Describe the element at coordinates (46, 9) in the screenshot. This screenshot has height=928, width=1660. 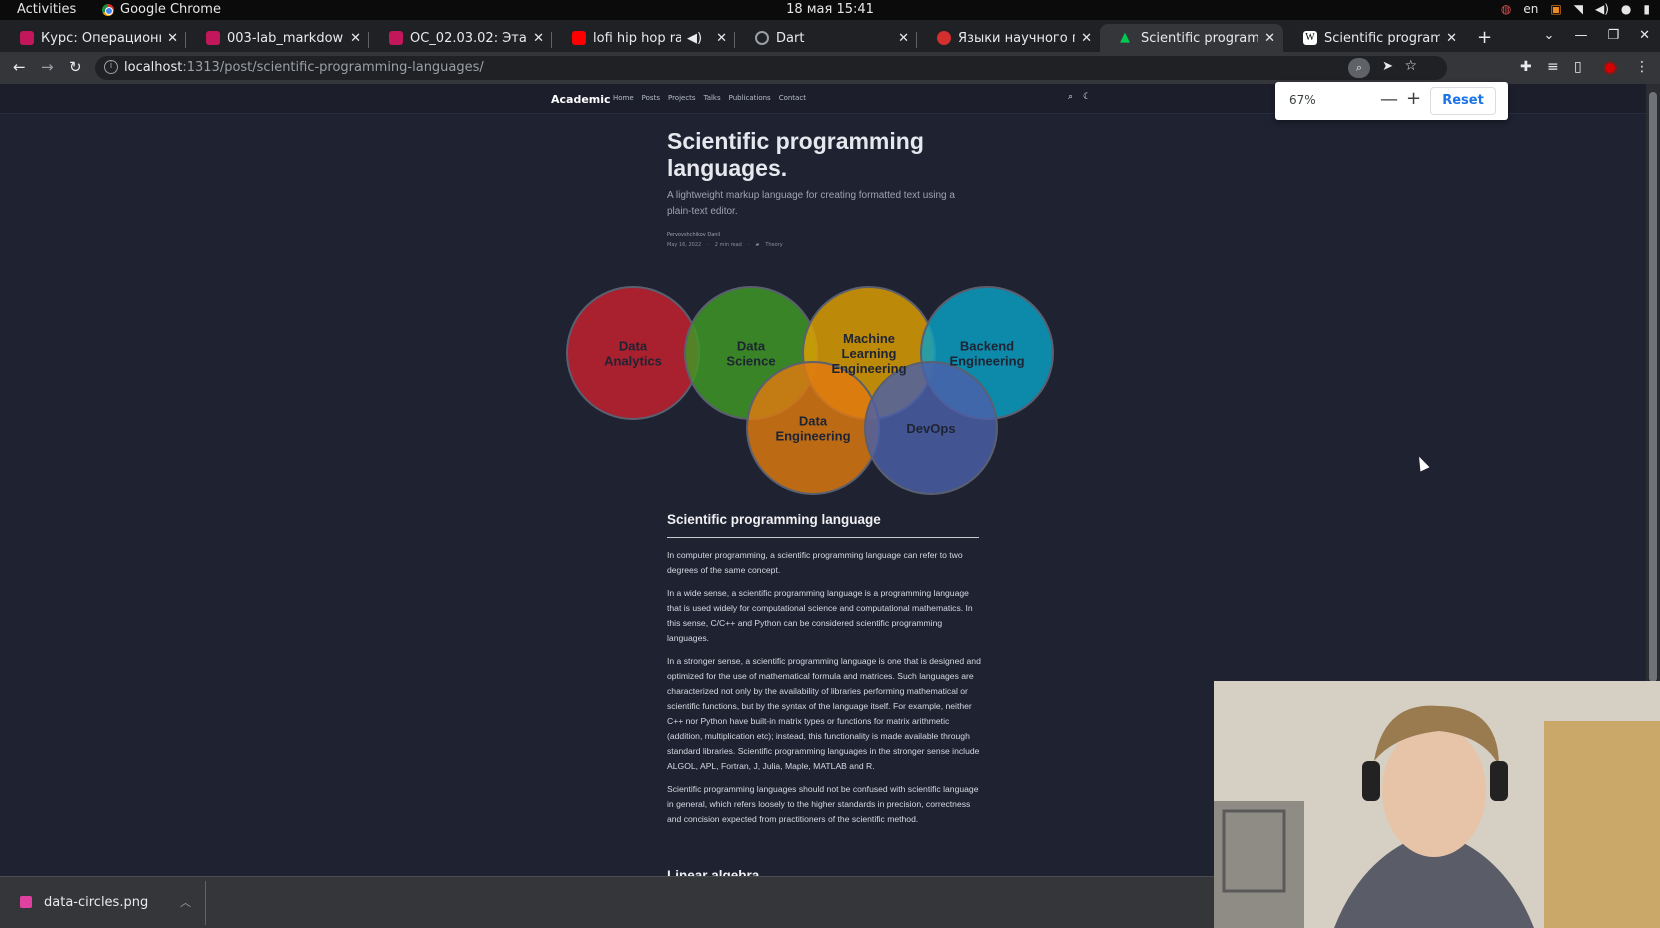
I see `activities-button: Activities` at that location.